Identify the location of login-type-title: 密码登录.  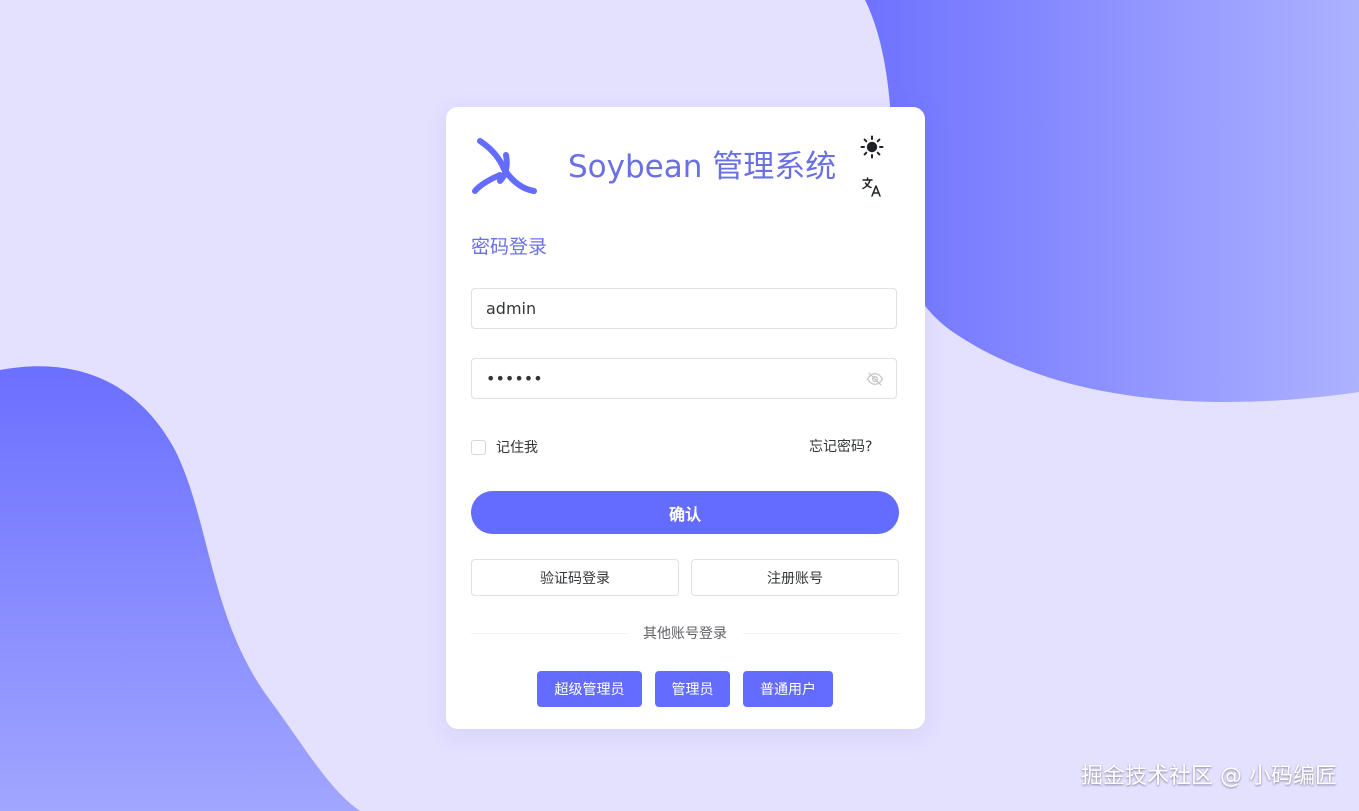
(509, 247).